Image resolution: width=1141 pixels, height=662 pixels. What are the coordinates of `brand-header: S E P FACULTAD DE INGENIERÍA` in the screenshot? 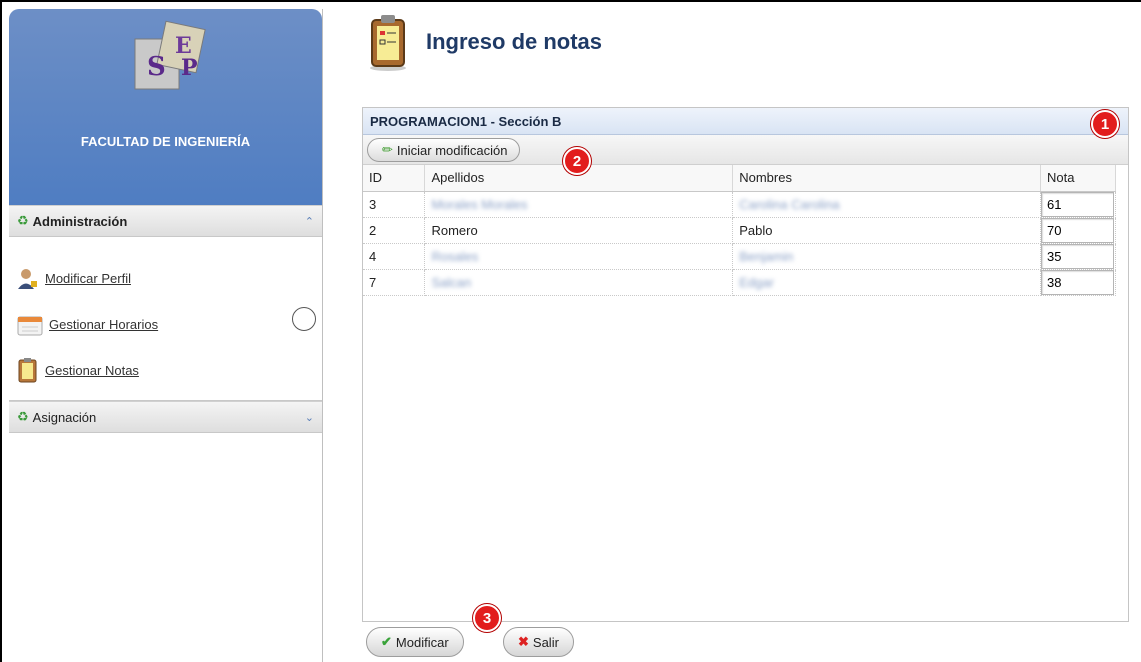 It's located at (165, 107).